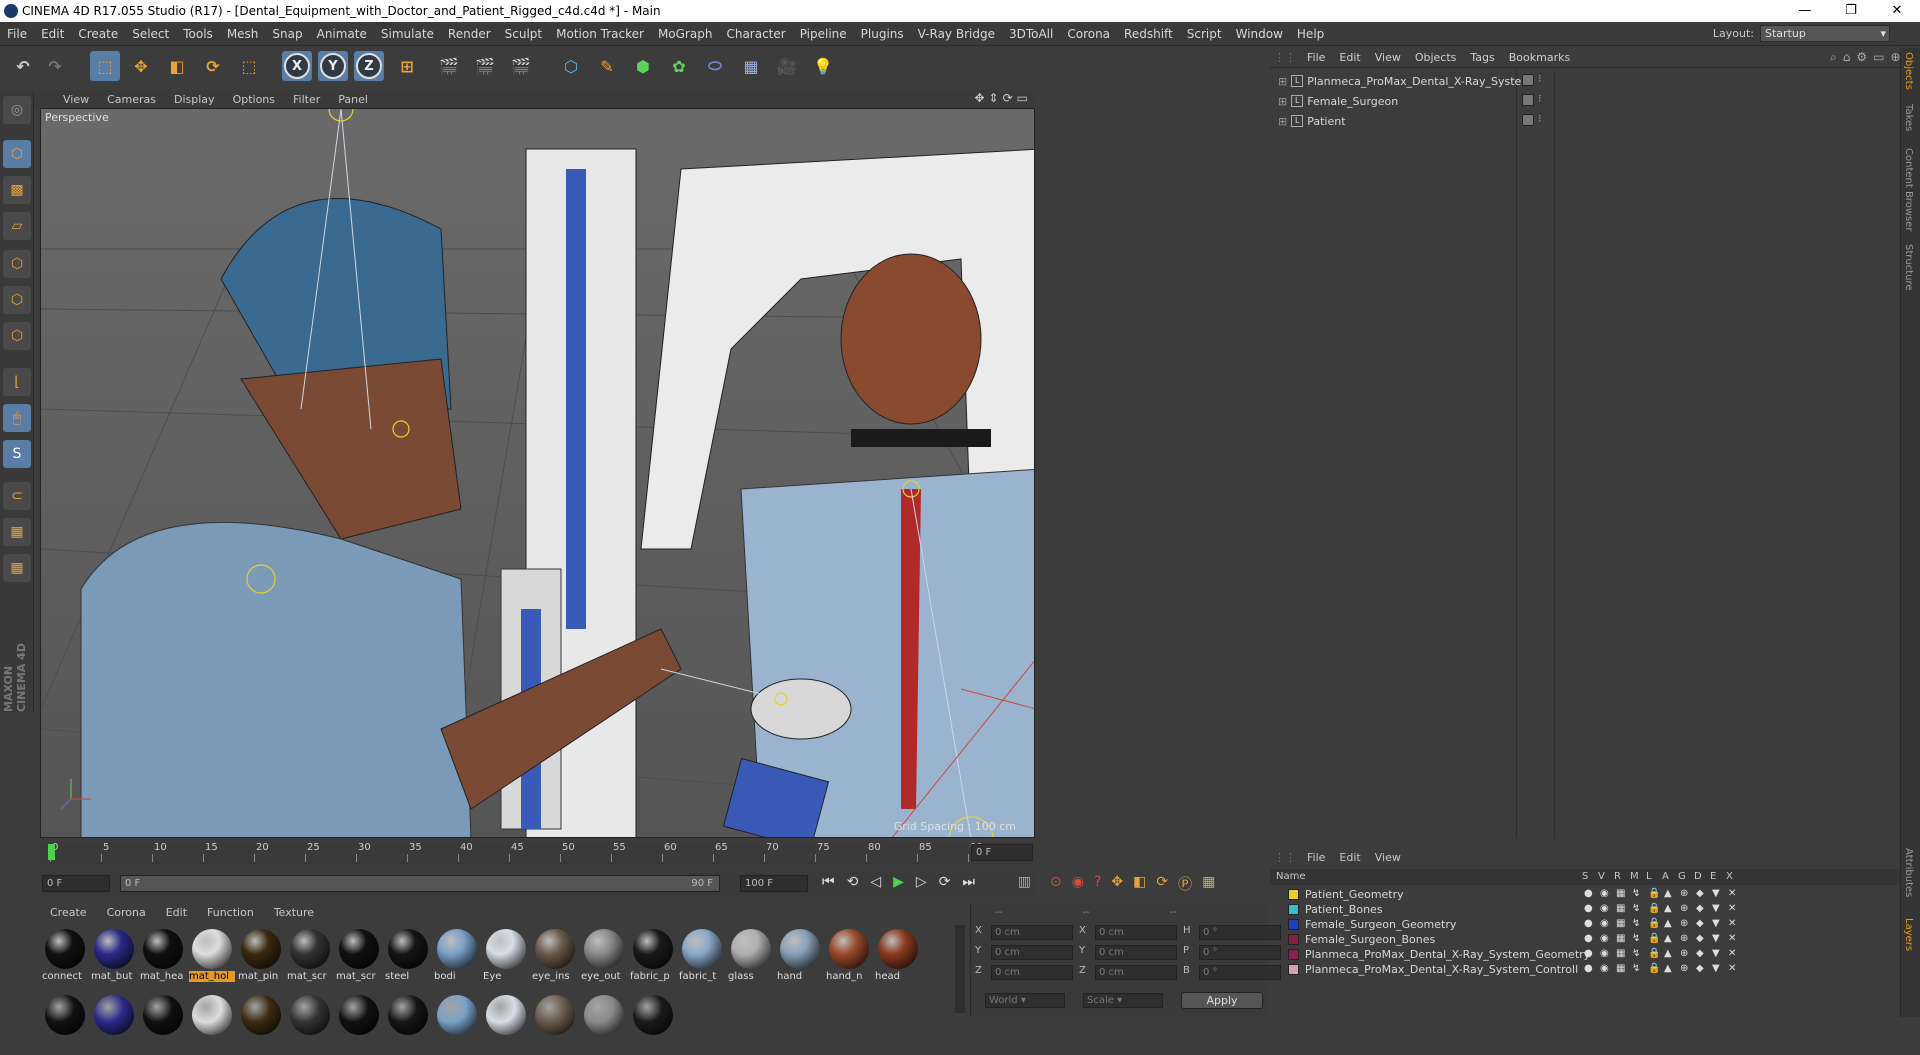 Image resolution: width=1920 pixels, height=1055 pixels. What do you see at coordinates (177, 66) in the screenshot?
I see `scale-icon: ◧` at bounding box center [177, 66].